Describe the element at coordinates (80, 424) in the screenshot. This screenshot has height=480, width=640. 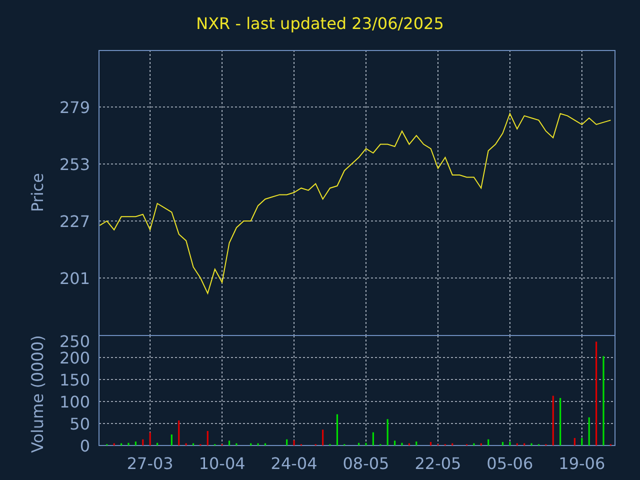
I see `axis-tick-label: 50` at that location.